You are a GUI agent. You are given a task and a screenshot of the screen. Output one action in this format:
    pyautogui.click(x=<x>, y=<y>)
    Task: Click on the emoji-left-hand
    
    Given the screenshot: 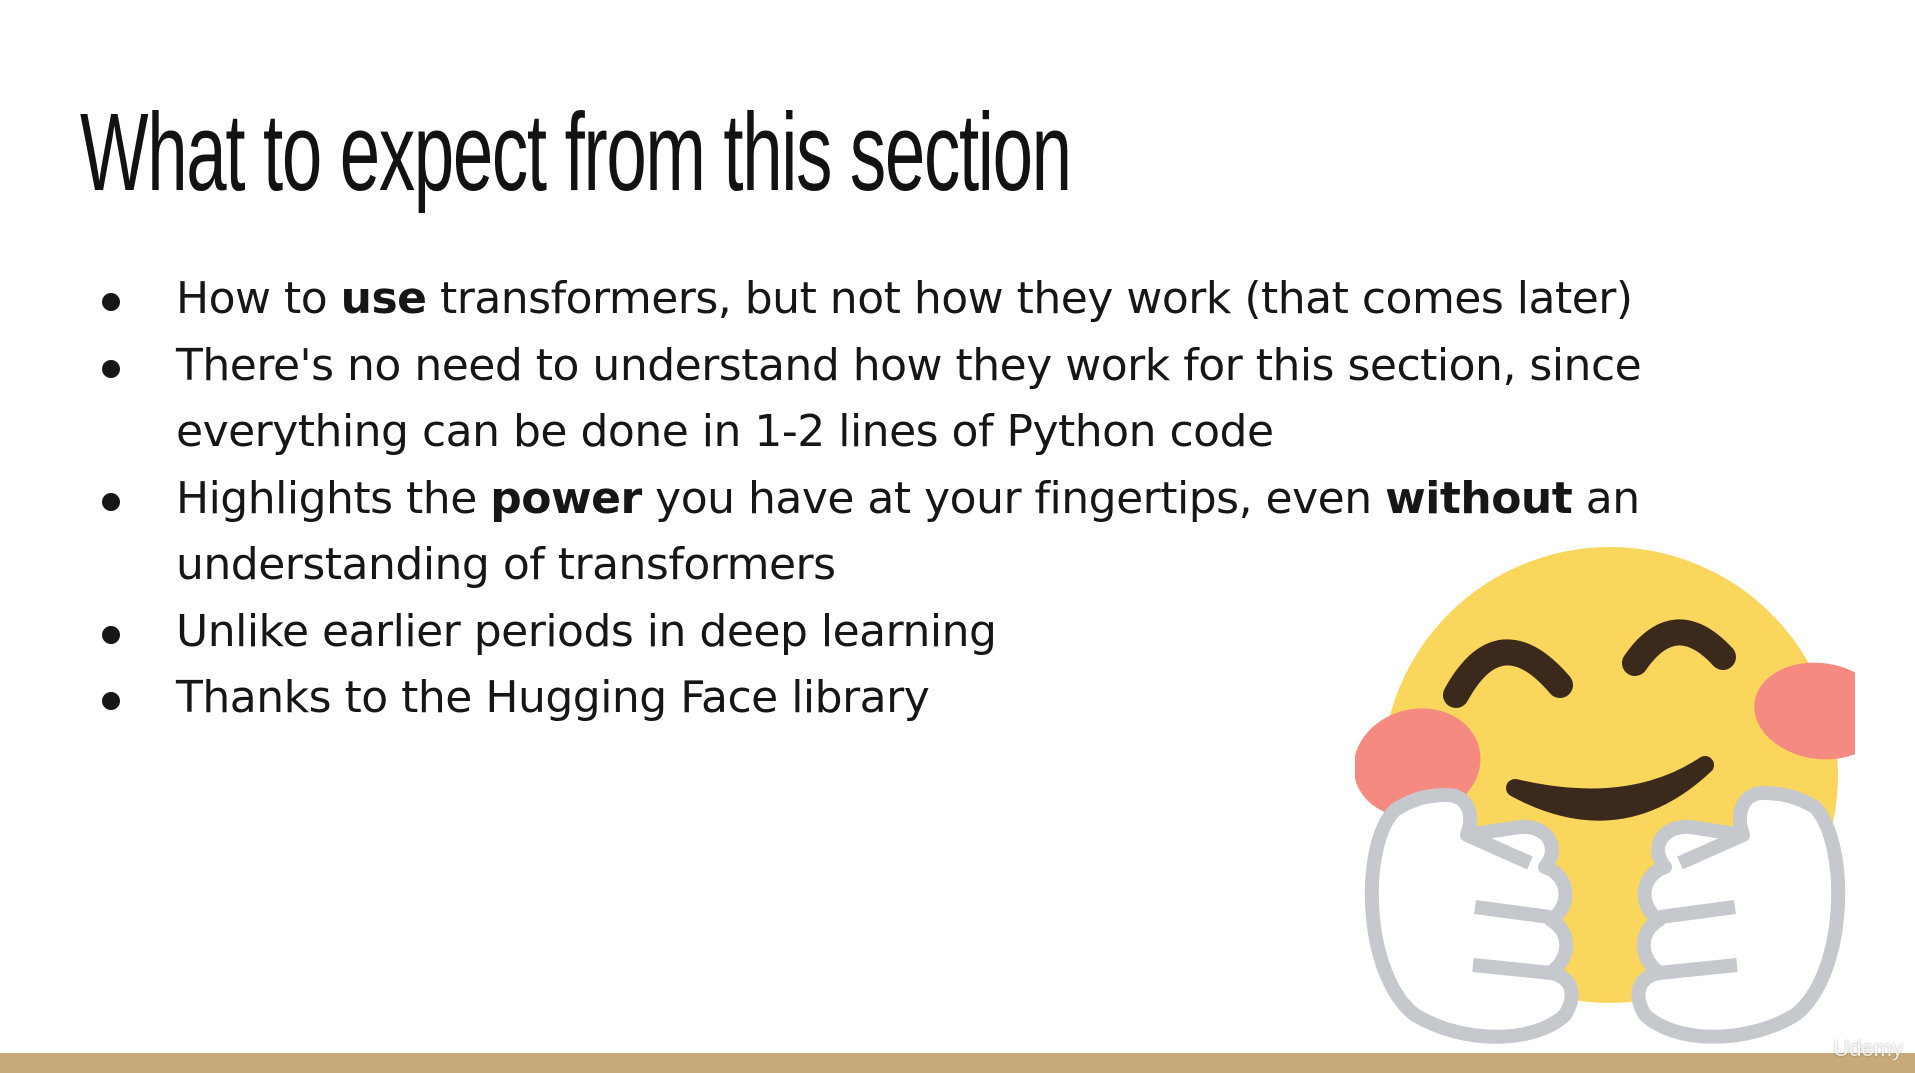 What is the action you would take?
    pyautogui.click(x=1471, y=916)
    